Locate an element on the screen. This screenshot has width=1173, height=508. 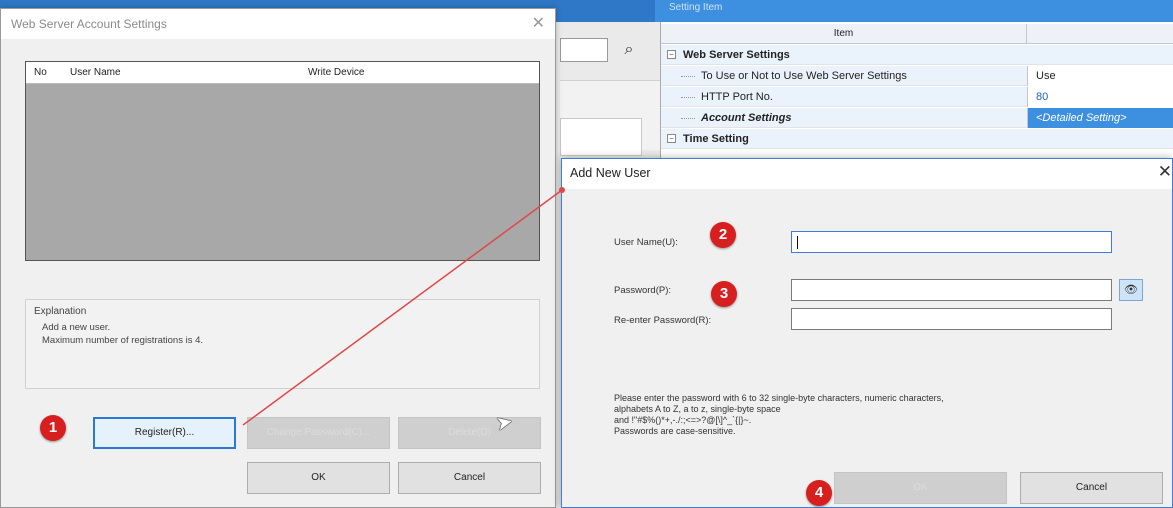
step-marker-3: 3 is located at coordinates (724, 294).